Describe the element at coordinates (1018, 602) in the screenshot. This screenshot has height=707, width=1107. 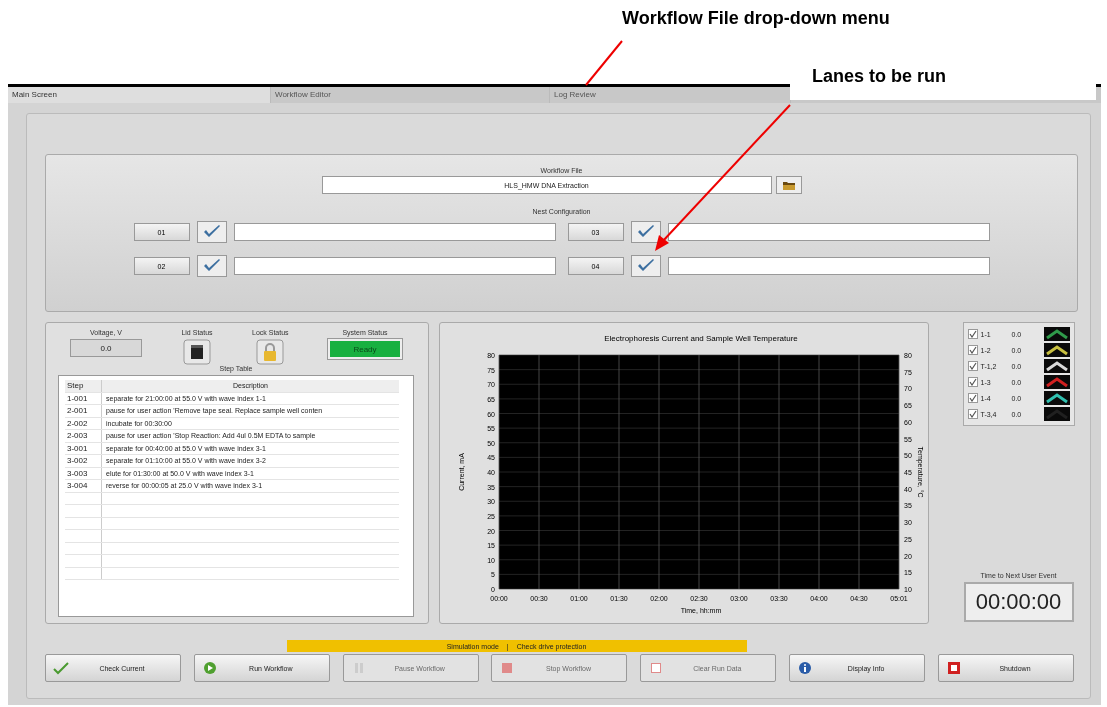
I see `timer-readout: 00:00:00` at that location.